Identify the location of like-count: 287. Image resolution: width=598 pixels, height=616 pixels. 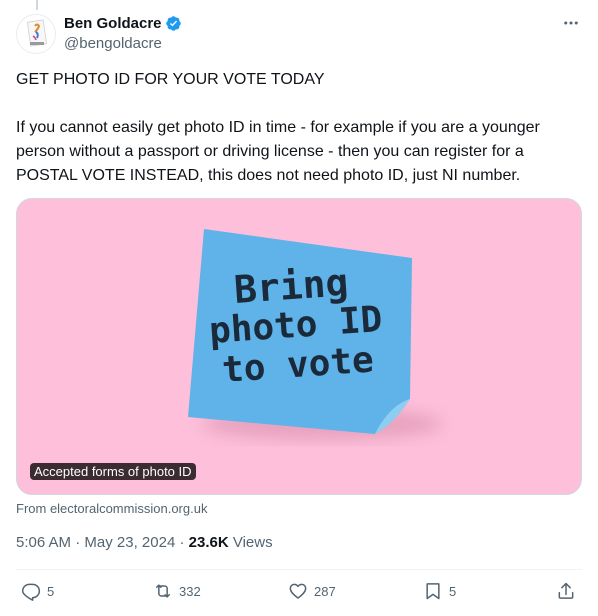
(325, 591).